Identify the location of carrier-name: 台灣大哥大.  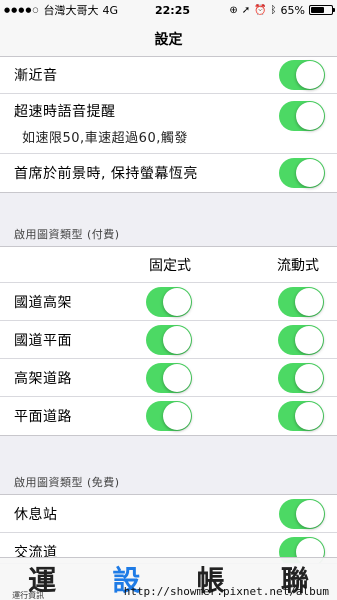
(71, 10).